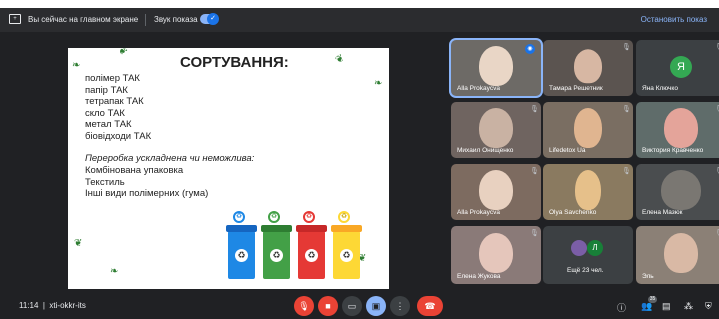  I want to click on more-icon: ⋮, so click(400, 306).